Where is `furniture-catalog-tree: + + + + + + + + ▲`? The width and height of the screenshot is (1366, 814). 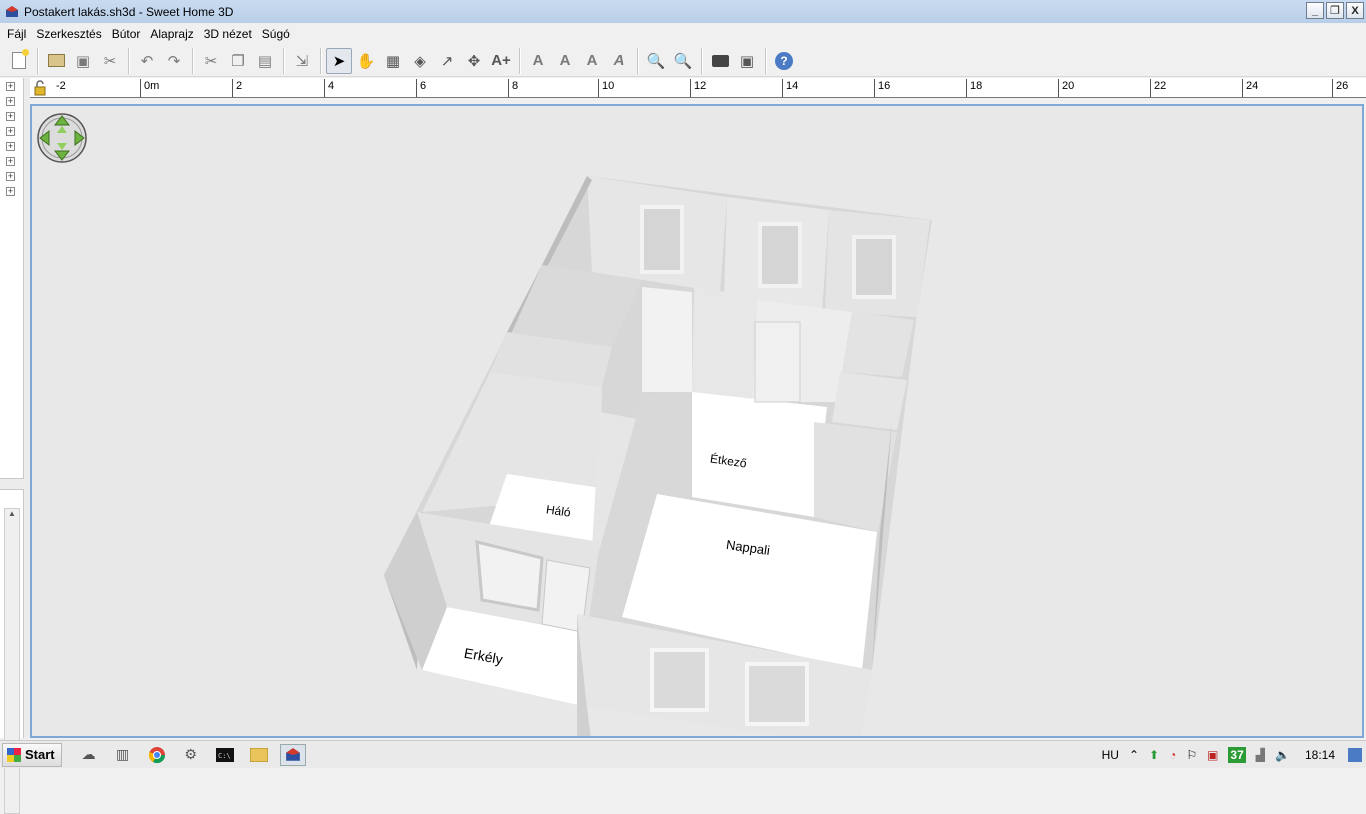
furniture-catalog-tree: + + + + + + + + ▲ is located at coordinates (12, 446).